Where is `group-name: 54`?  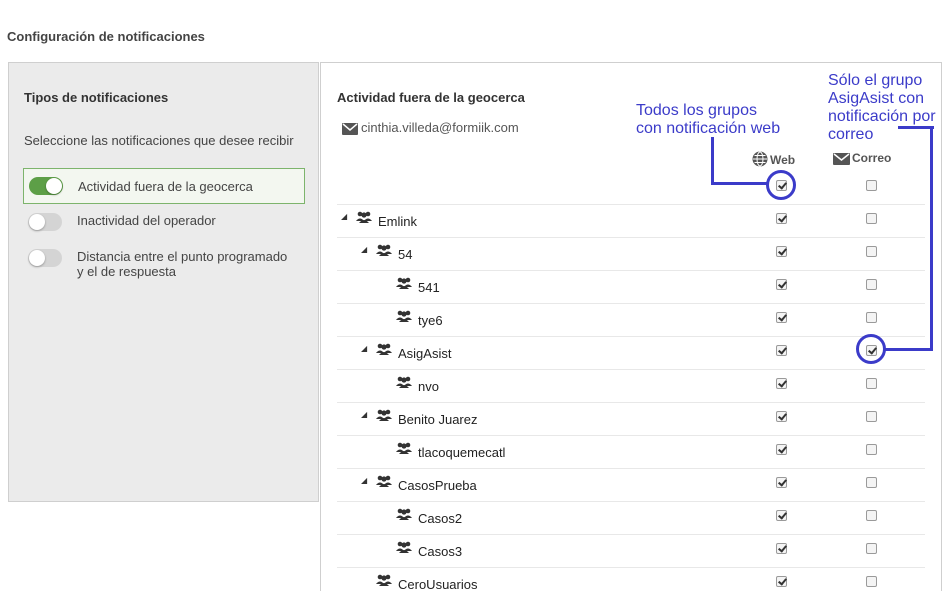 group-name: 54 is located at coordinates (405, 254).